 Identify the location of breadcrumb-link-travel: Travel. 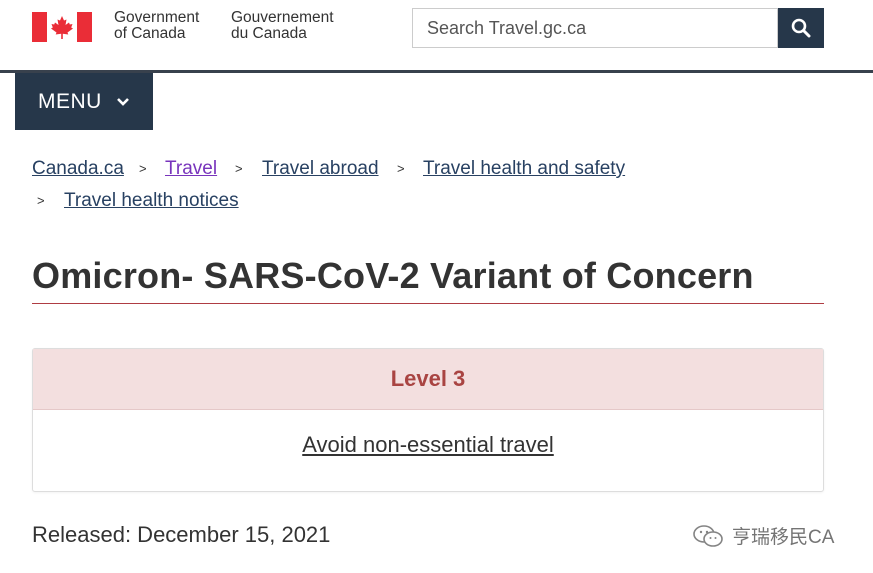
(191, 168).